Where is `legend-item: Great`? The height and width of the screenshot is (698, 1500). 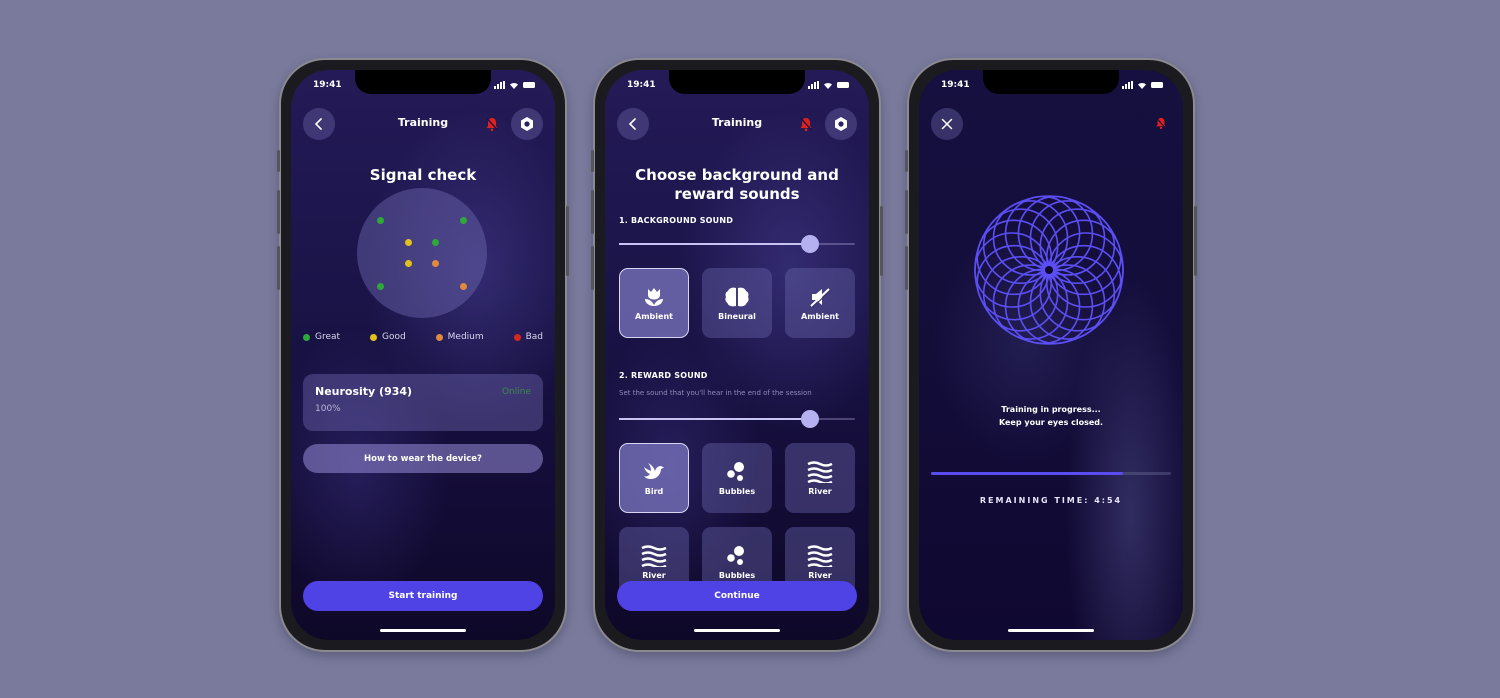
legend-item: Great is located at coordinates (321, 337).